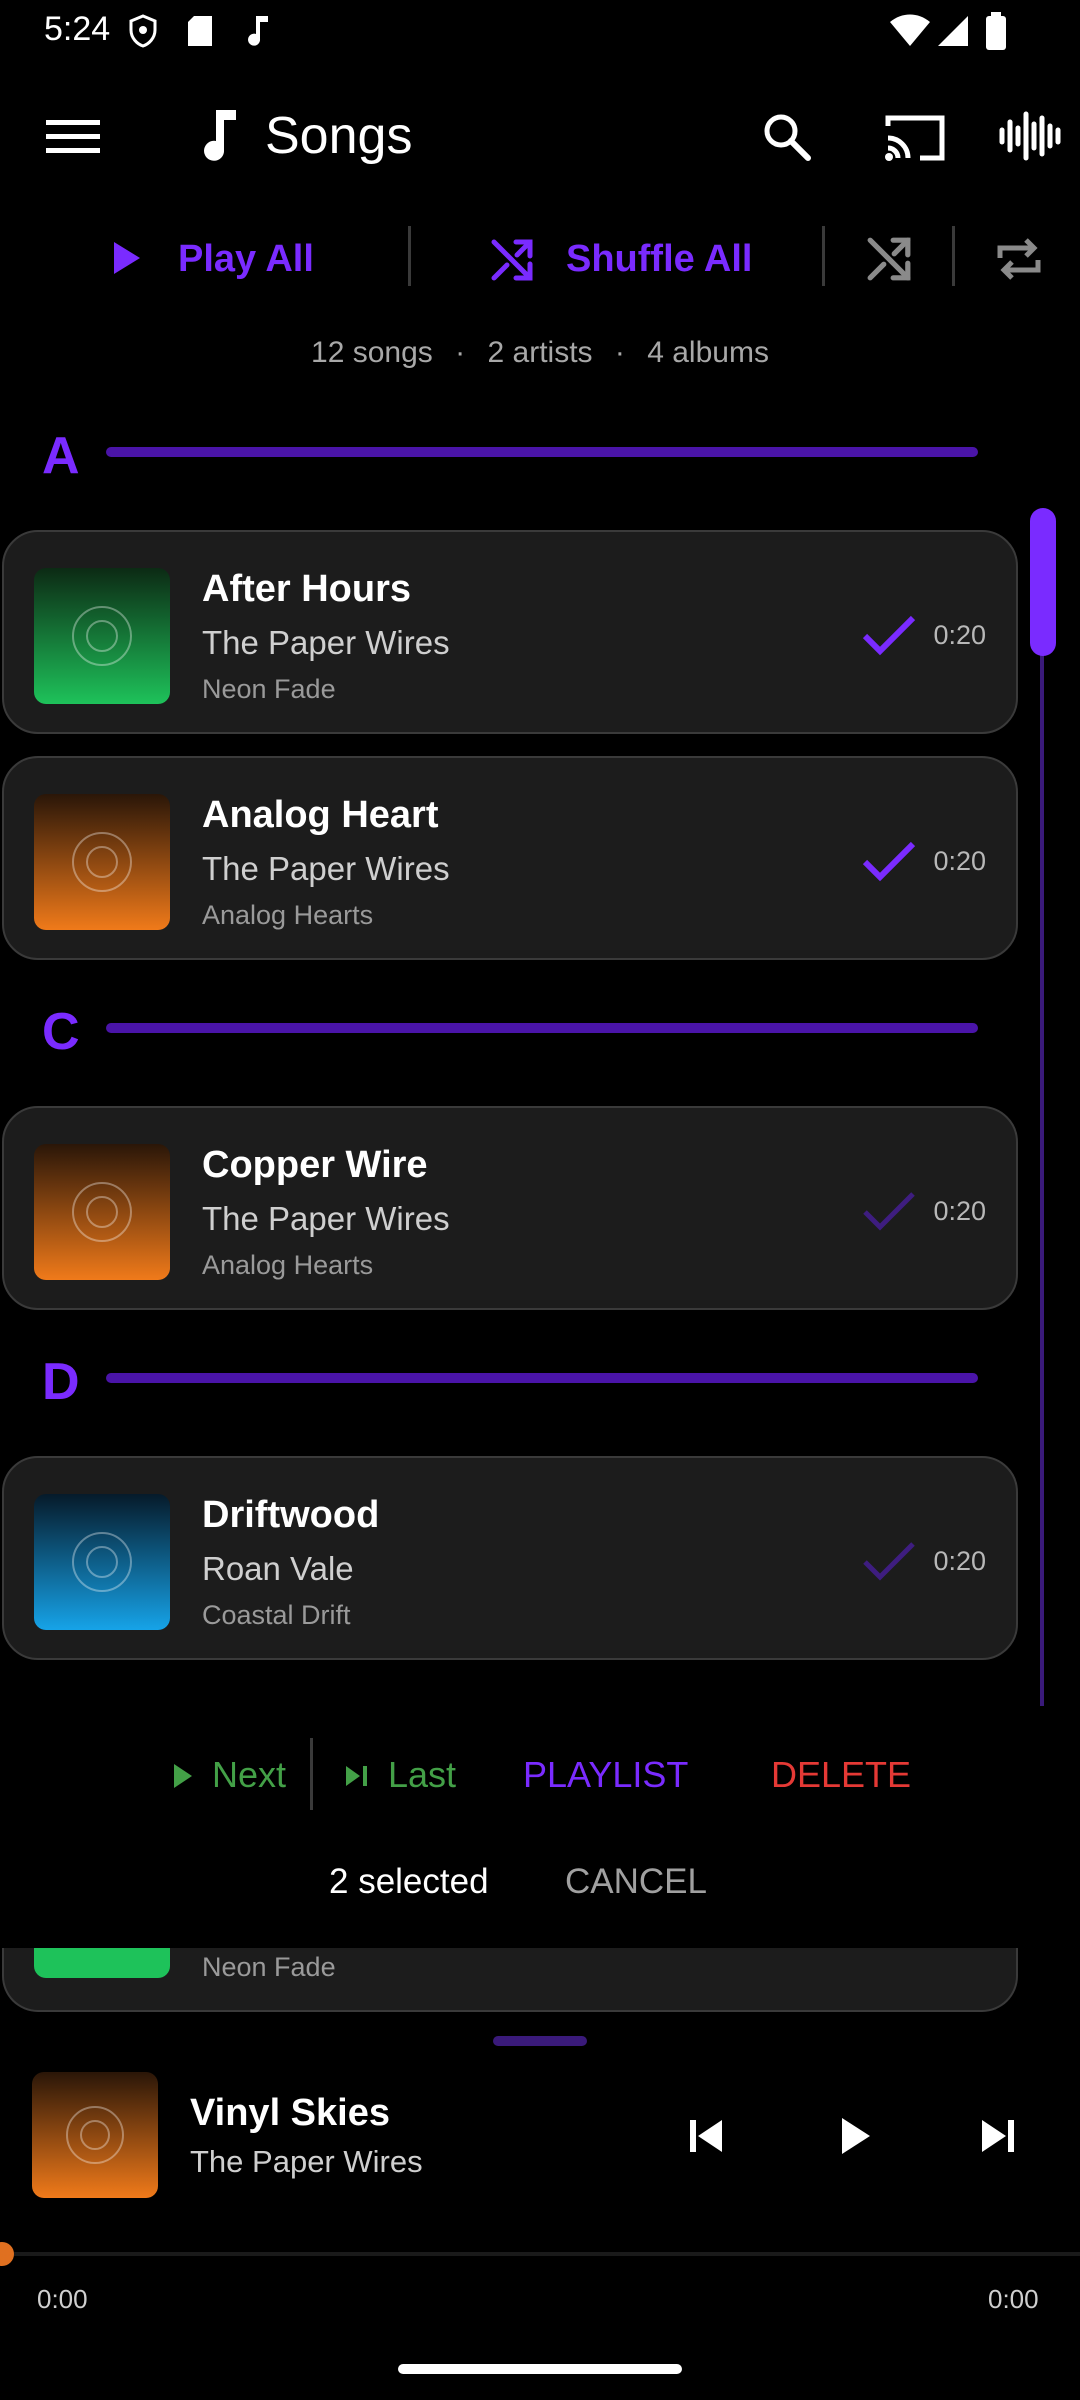  Describe the element at coordinates (61, 456) in the screenshot. I see `section-letter: A` at that location.